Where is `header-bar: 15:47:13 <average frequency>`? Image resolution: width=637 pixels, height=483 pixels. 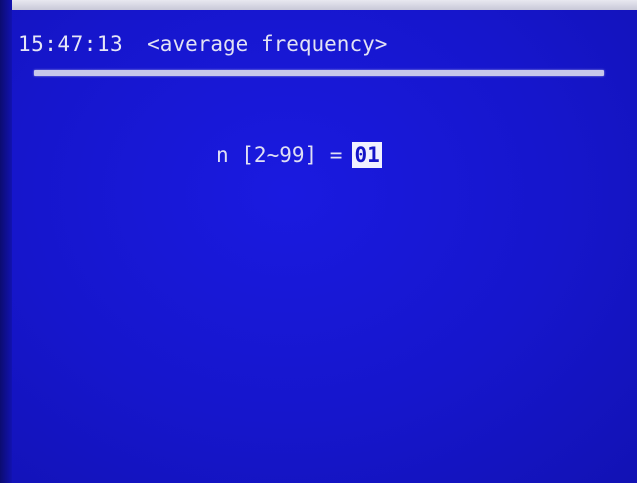 header-bar: 15:47:13 <average frequency> is located at coordinates (202, 44).